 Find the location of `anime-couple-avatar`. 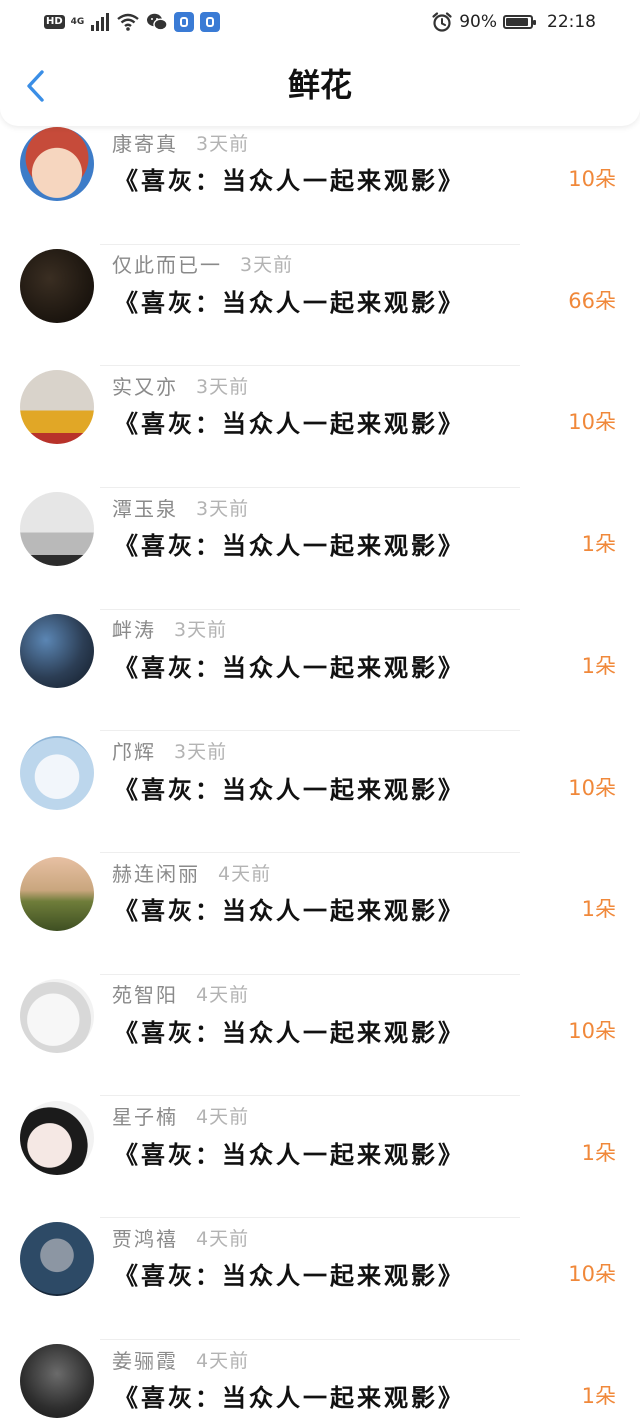

anime-couple-avatar is located at coordinates (57, 1137).